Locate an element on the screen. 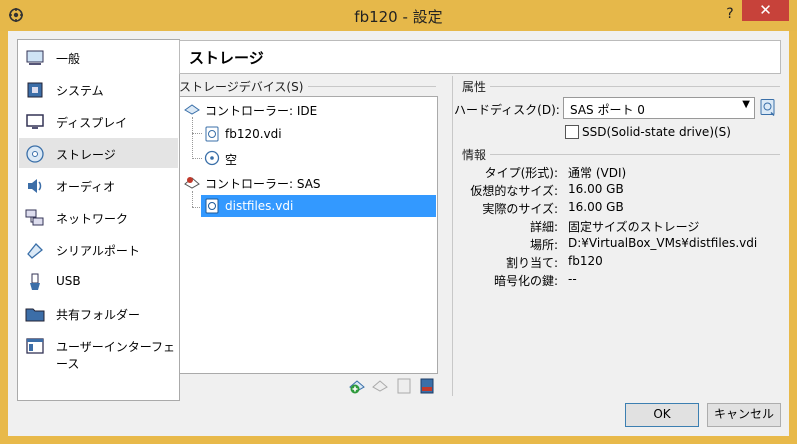  window-title: fb120 - 設定 is located at coordinates (398, 17).